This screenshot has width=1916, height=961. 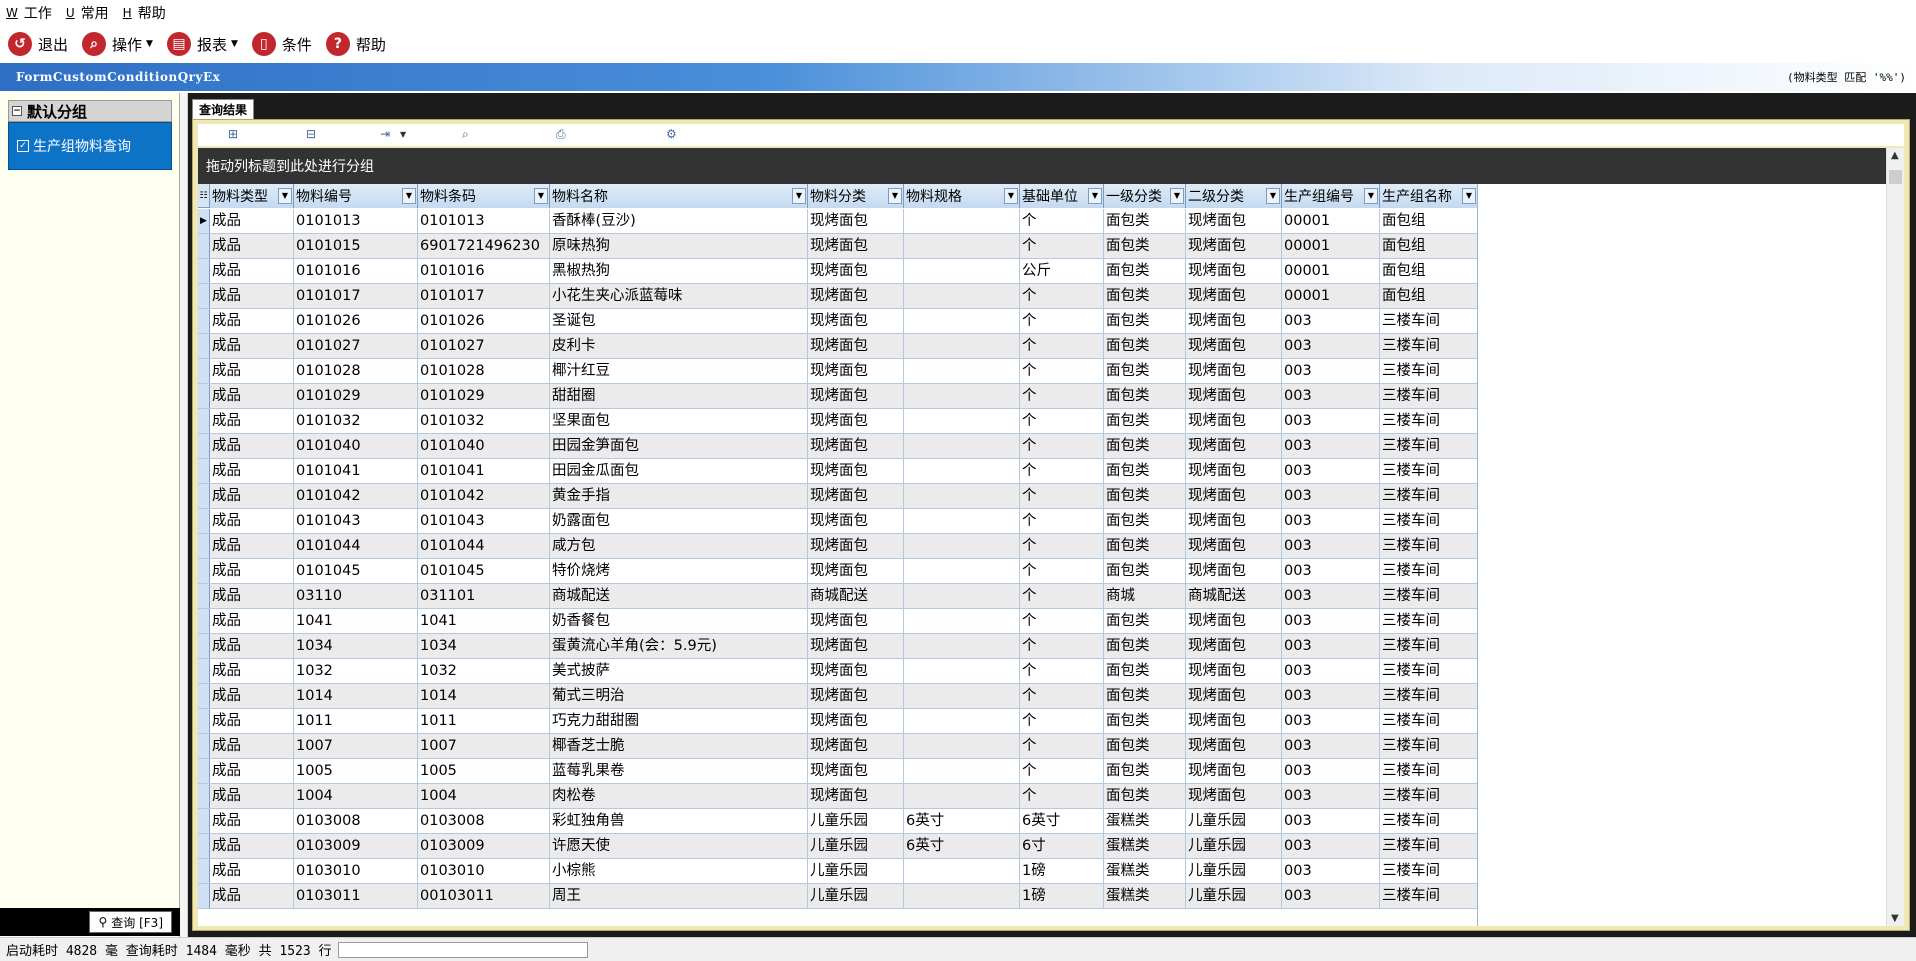 I want to click on table-cell: 商城, so click(x=1145, y=596).